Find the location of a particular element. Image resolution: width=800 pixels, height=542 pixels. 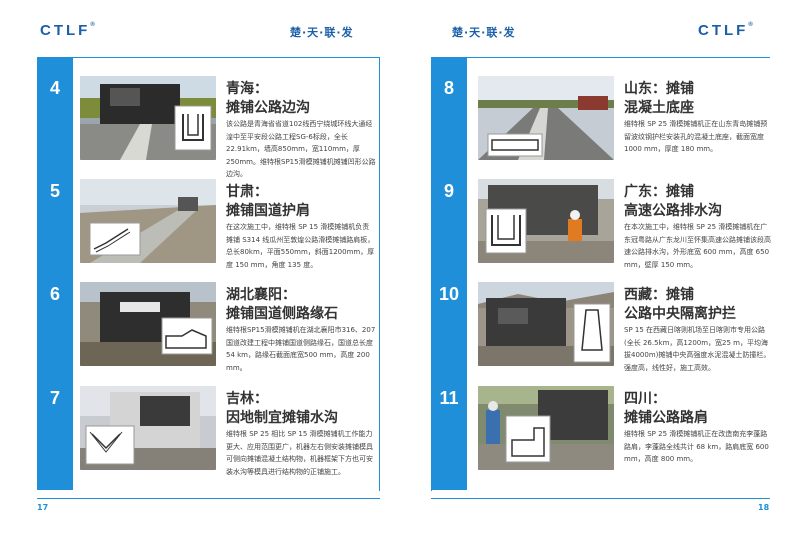

section-title: 广东：摊铺 高速公路排水沟 is located at coordinates (673, 201).